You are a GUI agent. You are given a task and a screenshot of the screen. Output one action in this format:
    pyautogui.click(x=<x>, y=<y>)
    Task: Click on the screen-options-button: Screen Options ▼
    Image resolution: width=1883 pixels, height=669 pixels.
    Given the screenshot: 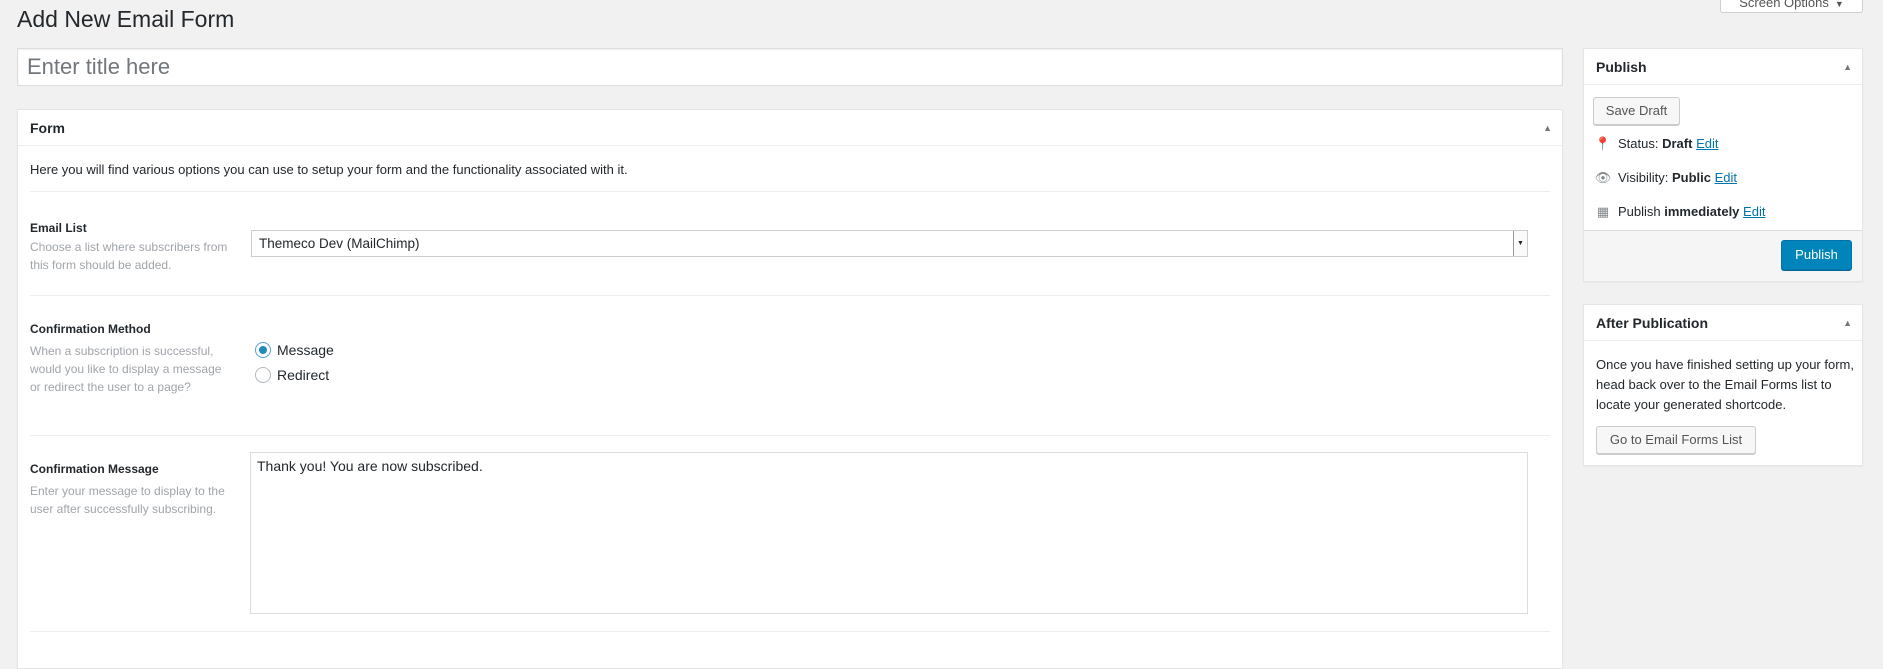 What is the action you would take?
    pyautogui.click(x=1791, y=6)
    